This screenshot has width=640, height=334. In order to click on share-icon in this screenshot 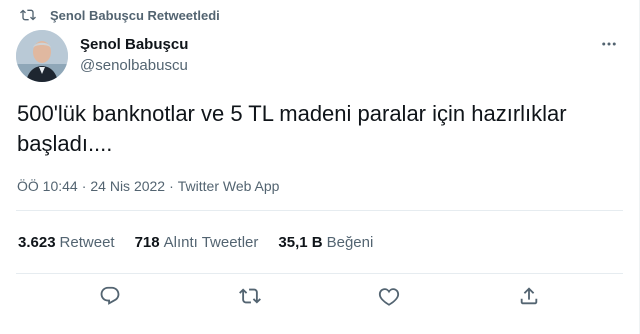, I will do `click(529, 296)`.